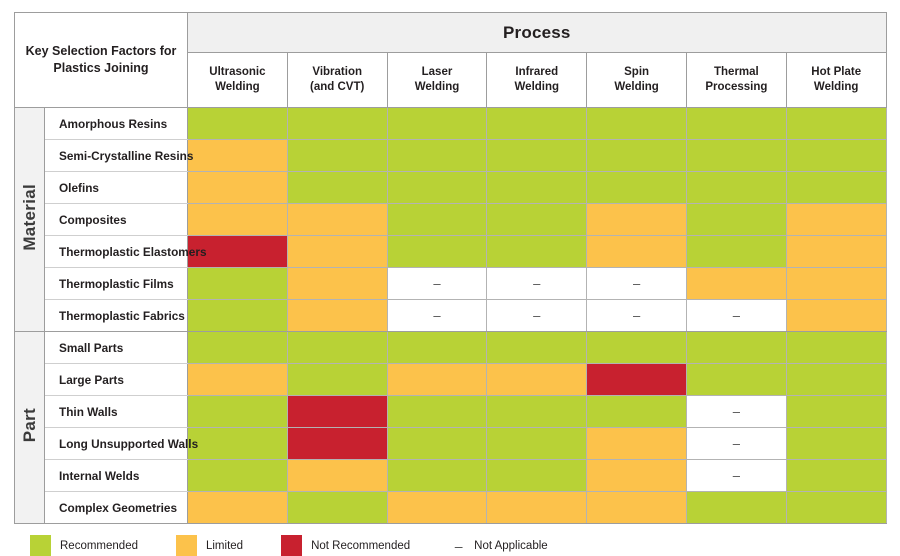  Describe the element at coordinates (101, 68) in the screenshot. I see `matrix-title-line2: Plastics Joining` at that location.